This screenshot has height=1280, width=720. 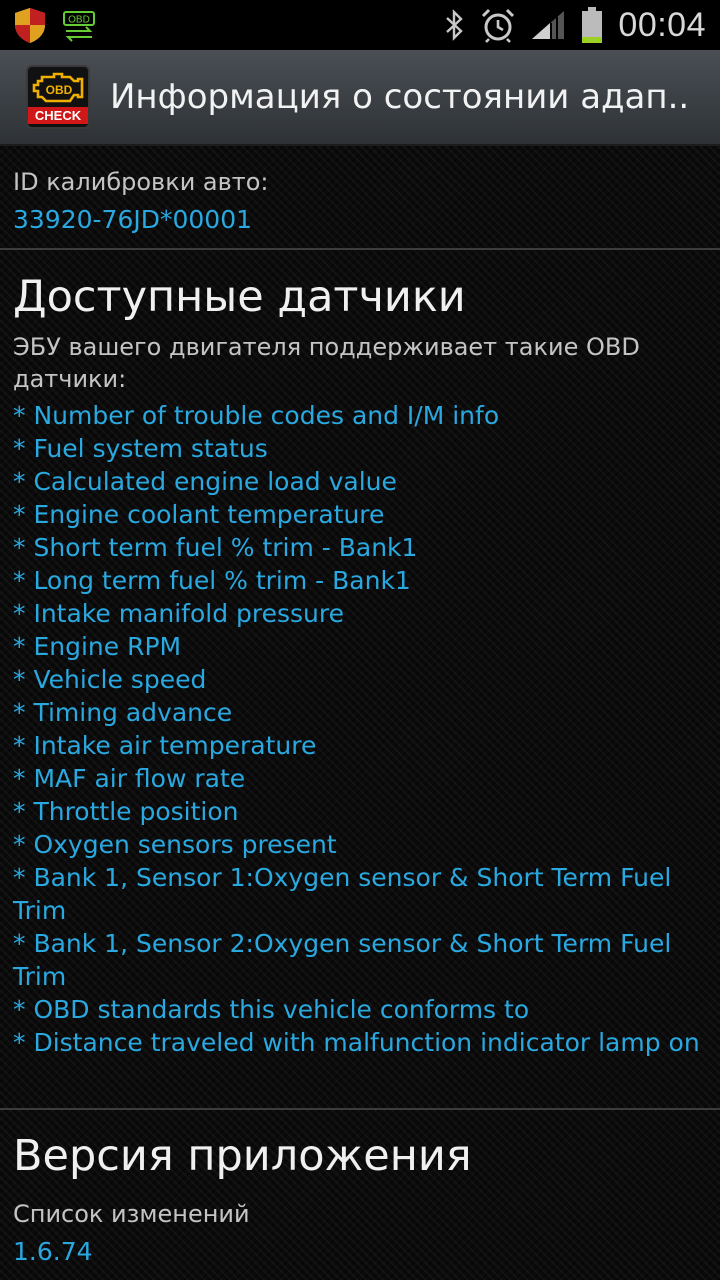 What do you see at coordinates (548, 25) in the screenshot?
I see `signal-icon` at bounding box center [548, 25].